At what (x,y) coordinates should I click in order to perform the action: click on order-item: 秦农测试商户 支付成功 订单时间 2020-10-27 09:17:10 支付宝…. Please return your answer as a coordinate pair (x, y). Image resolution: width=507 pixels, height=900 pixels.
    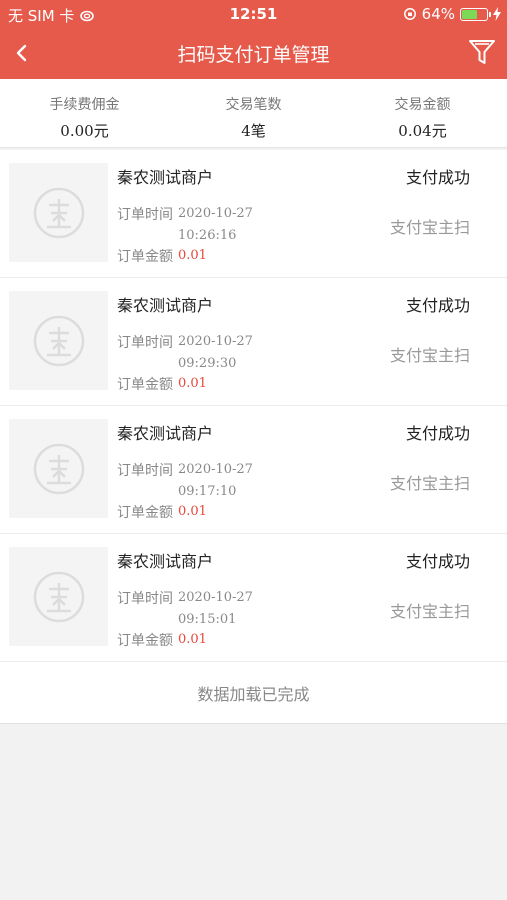
    Looking at the image, I should click on (253, 470).